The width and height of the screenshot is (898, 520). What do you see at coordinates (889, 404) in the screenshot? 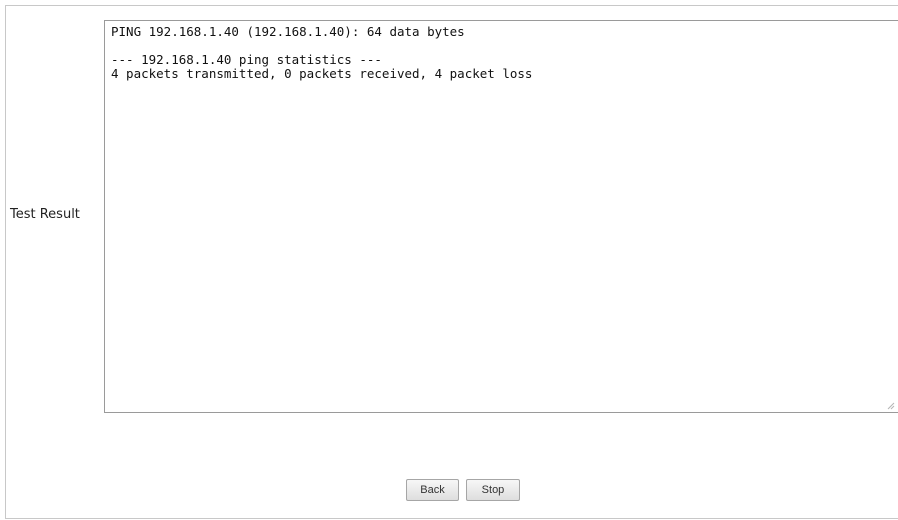
I see `resize-grip-icon` at bounding box center [889, 404].